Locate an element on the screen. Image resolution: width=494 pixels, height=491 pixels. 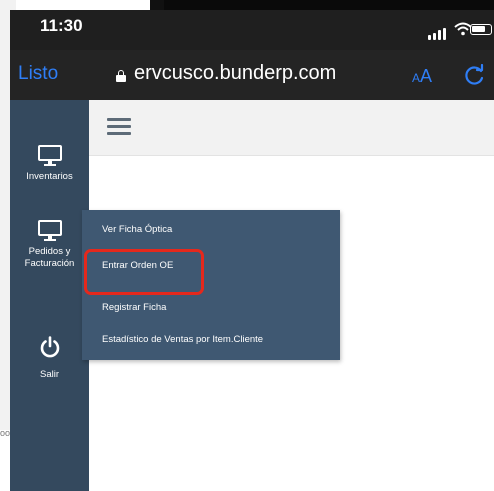
sidebar-item-label: Pedidos y is located at coordinates (49, 251).